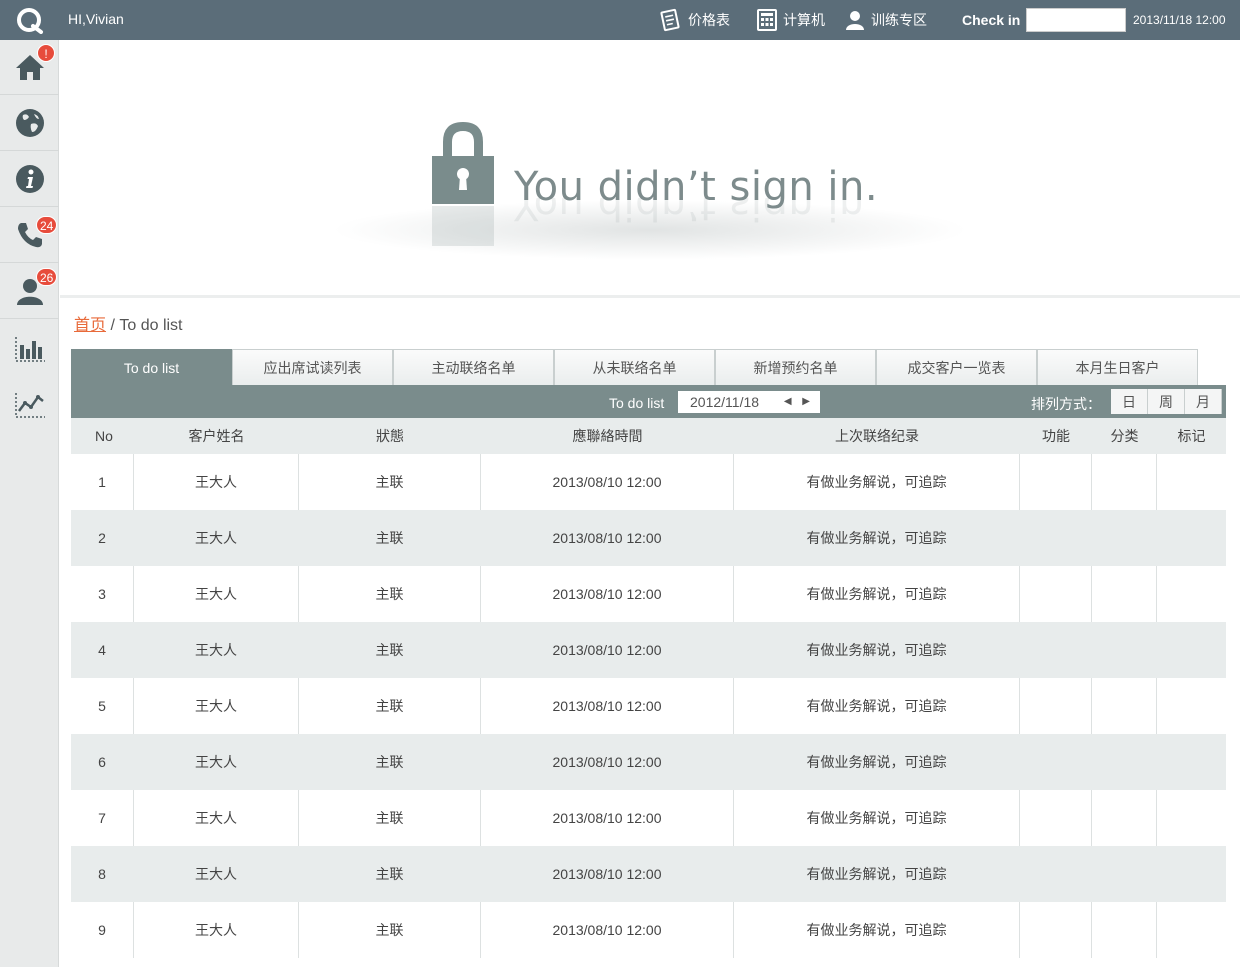  I want to click on sort-options: 日 周 月, so click(1166, 401).